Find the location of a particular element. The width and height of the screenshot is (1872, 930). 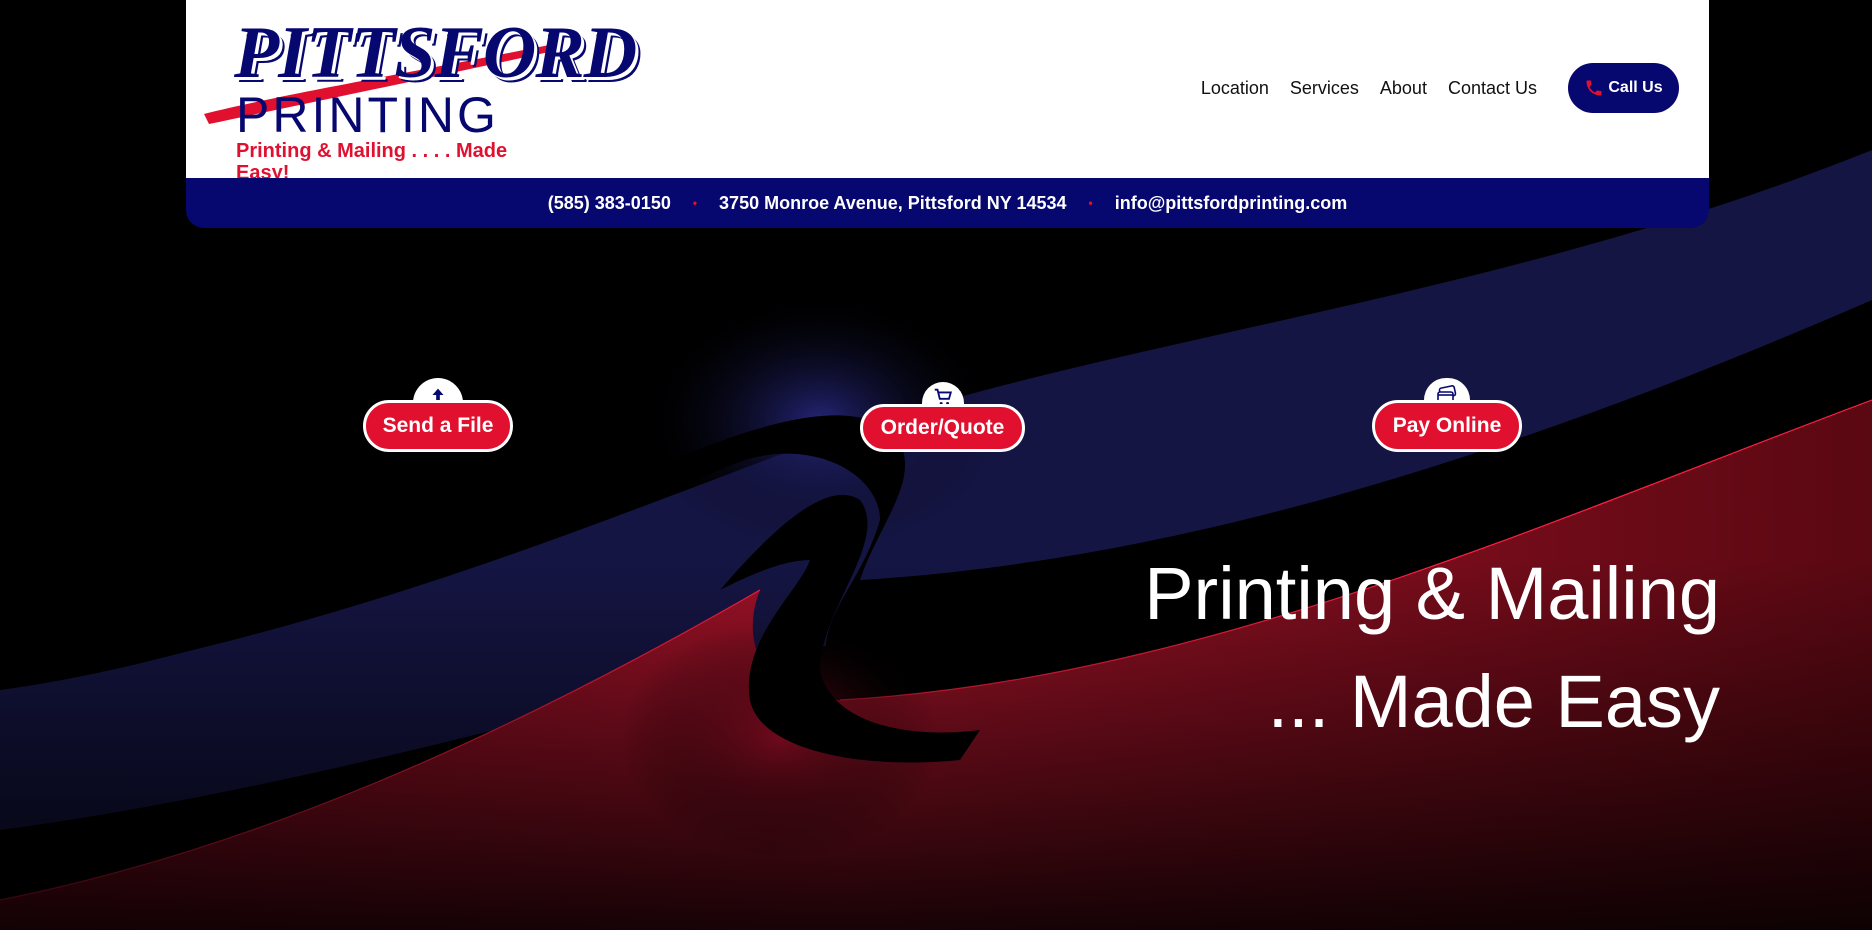

hero-line-2: ... Made Easy is located at coordinates (1493, 701).